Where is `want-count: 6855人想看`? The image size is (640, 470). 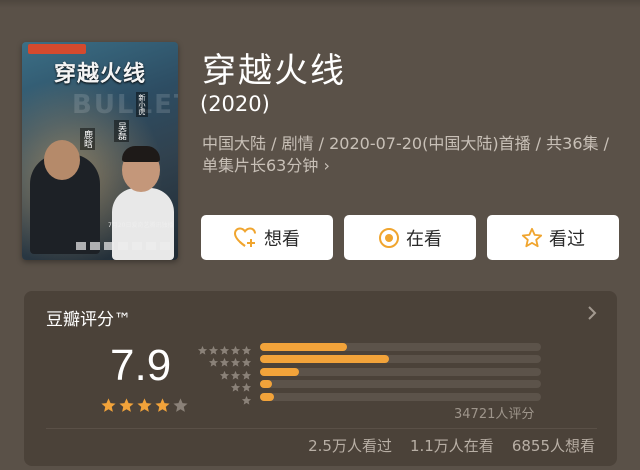
want-count: 6855人想看 is located at coordinates (553, 445).